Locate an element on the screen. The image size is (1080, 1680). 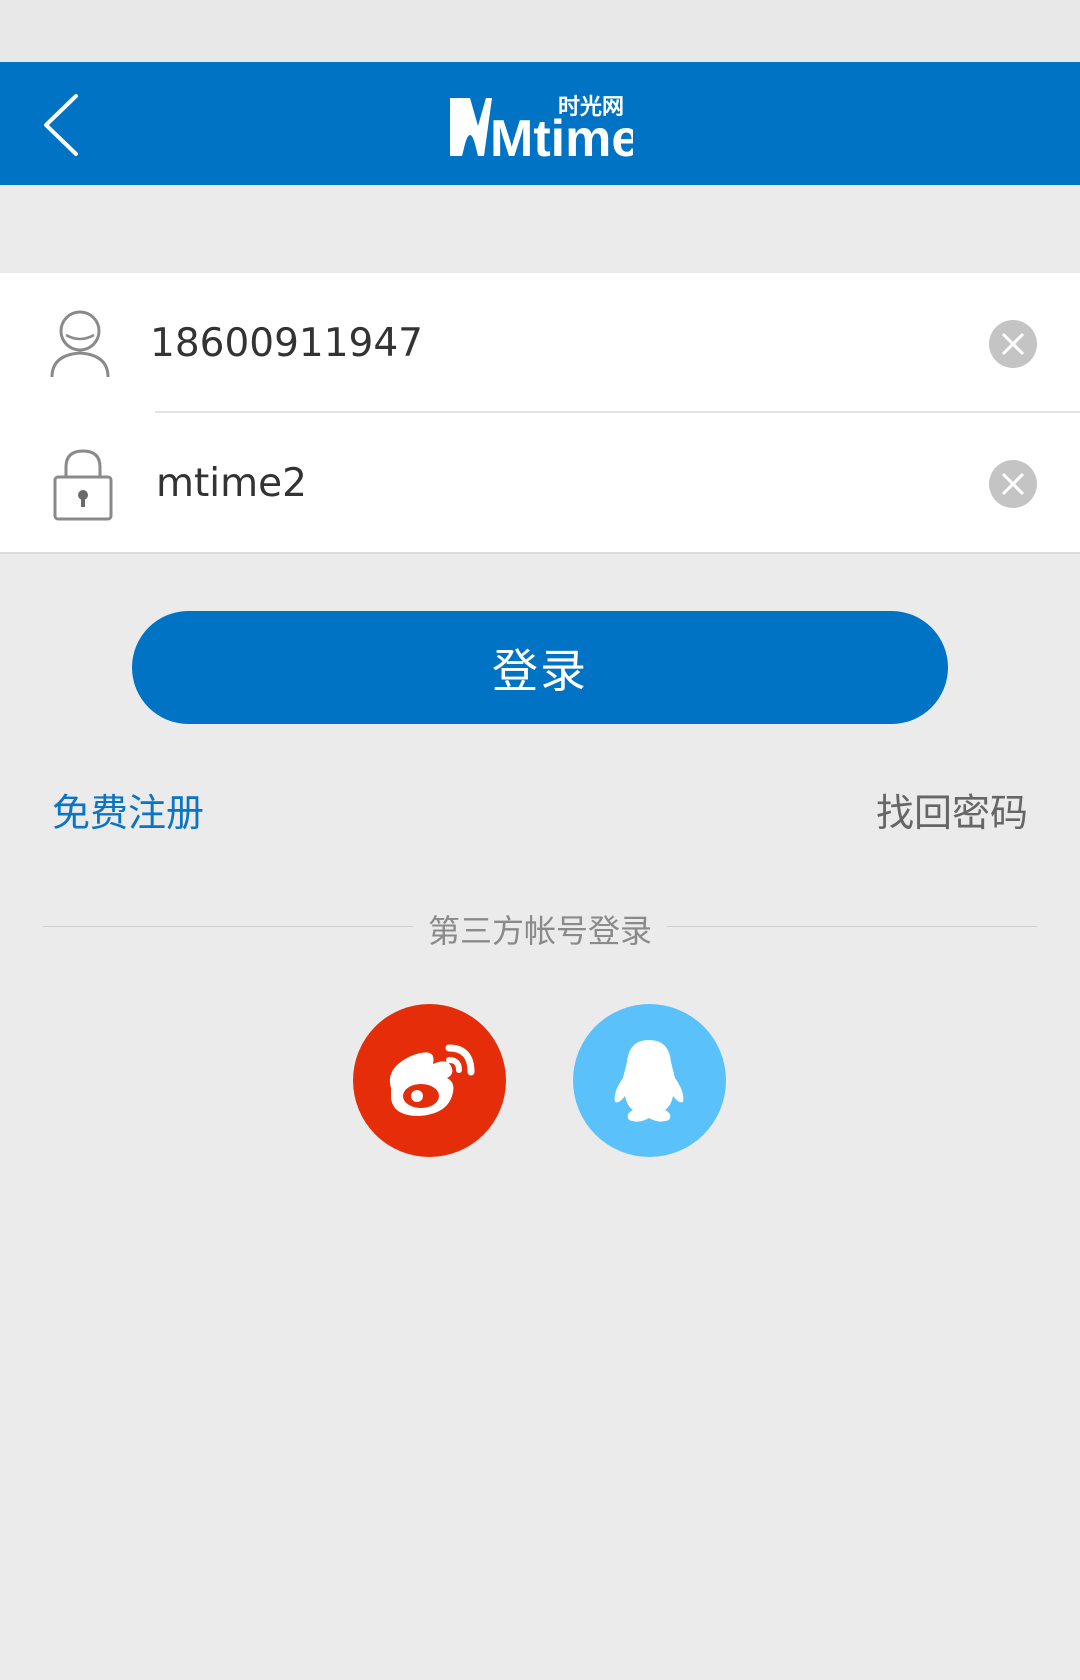
user-icon is located at coordinates (80, 344).